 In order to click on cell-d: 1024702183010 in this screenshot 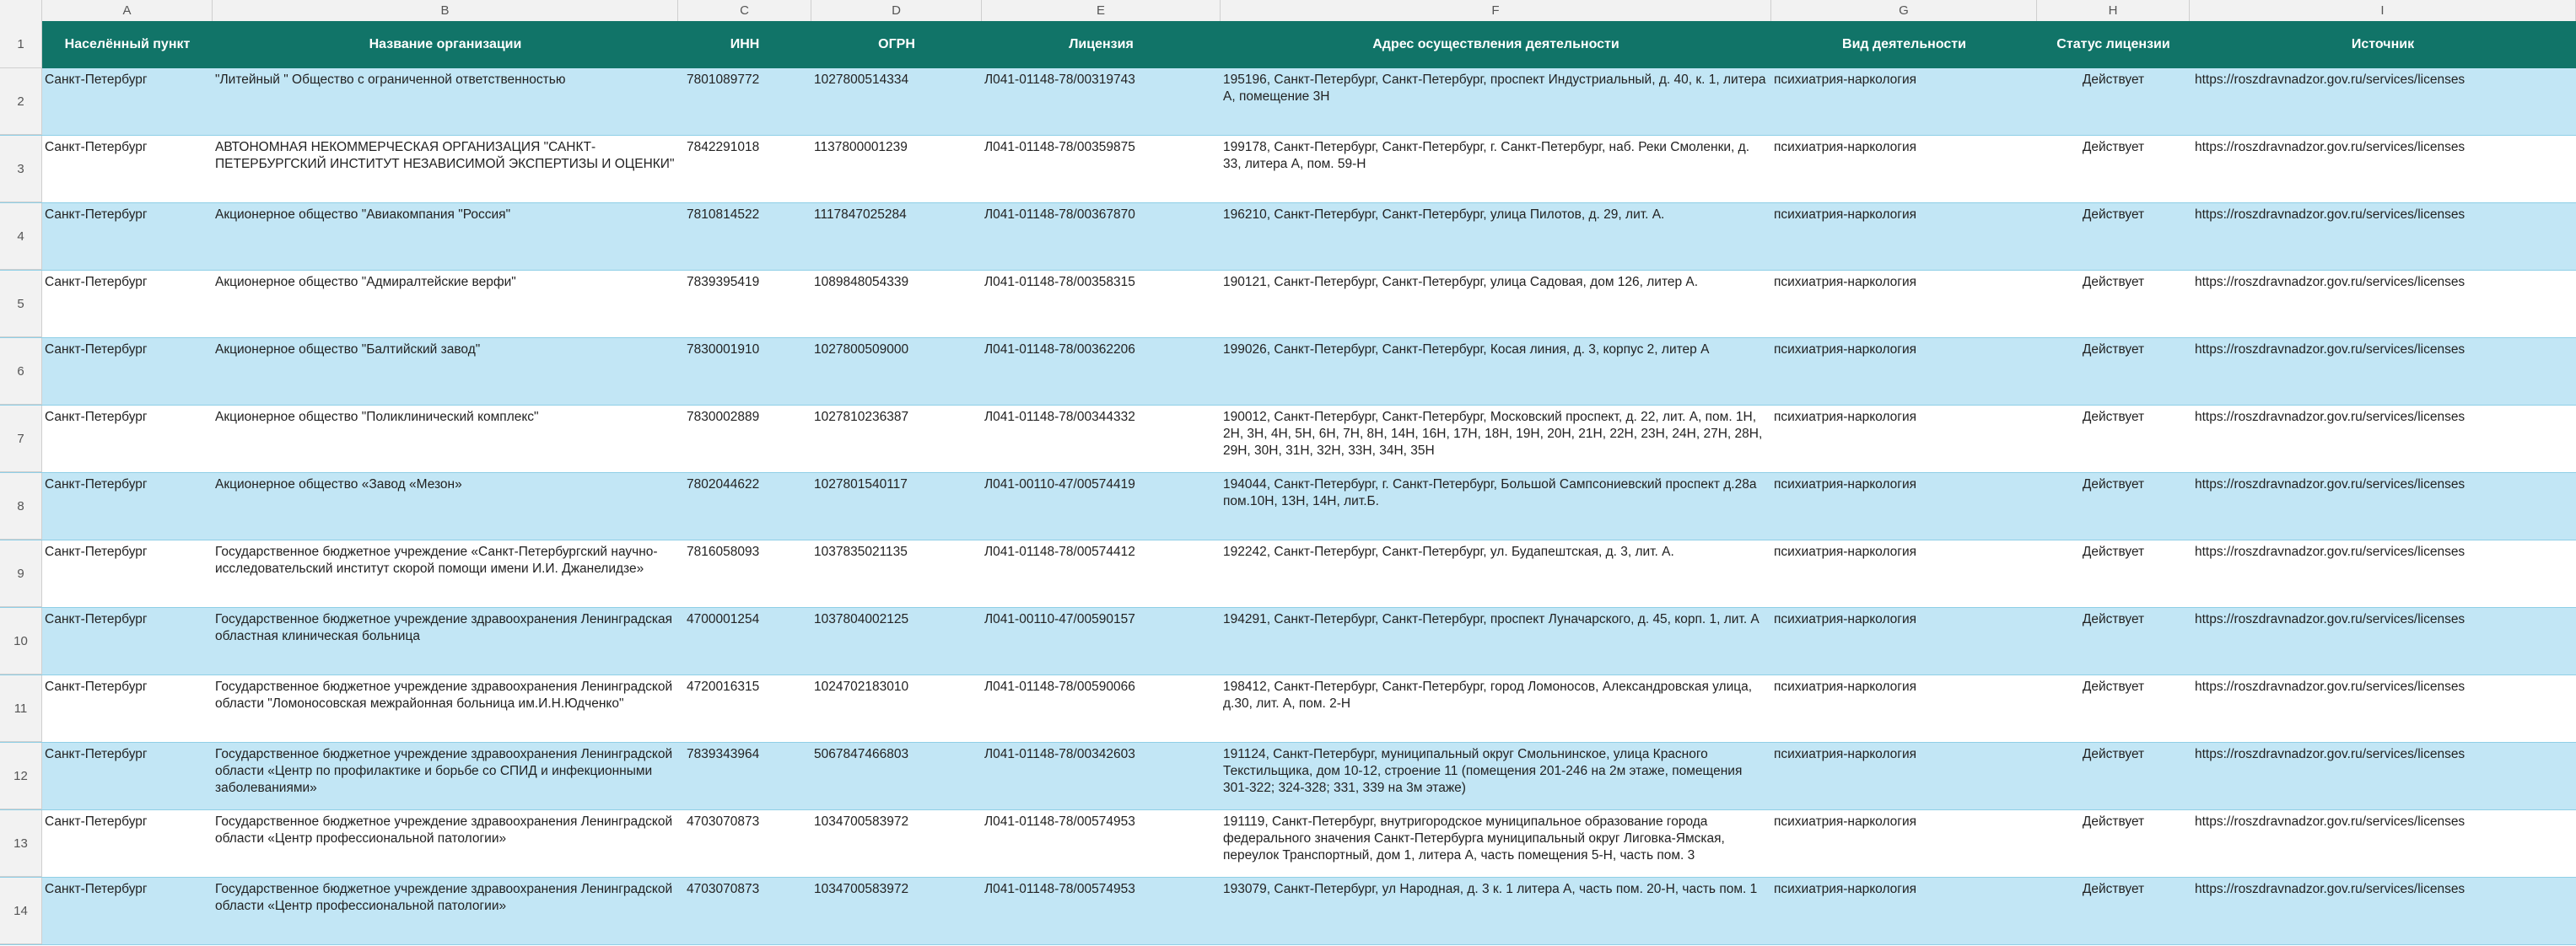, I will do `click(896, 708)`.